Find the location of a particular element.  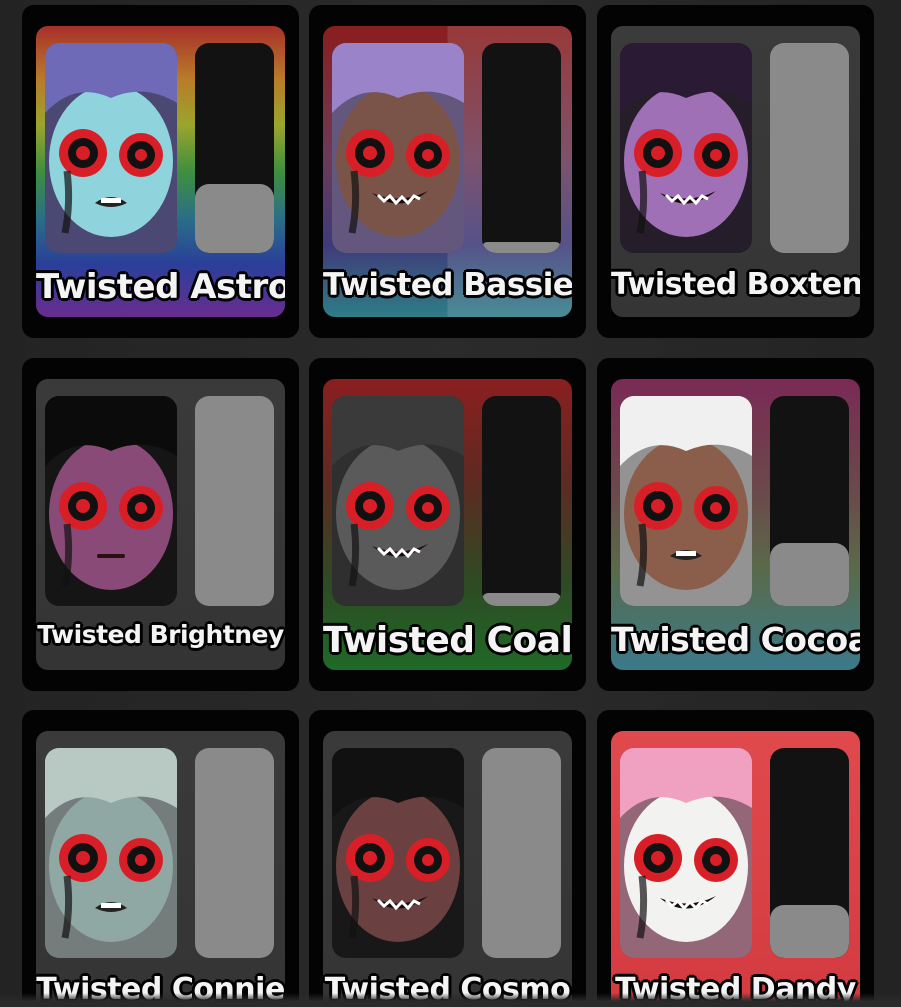

character-card: Twisted Connie is located at coordinates (160, 858).